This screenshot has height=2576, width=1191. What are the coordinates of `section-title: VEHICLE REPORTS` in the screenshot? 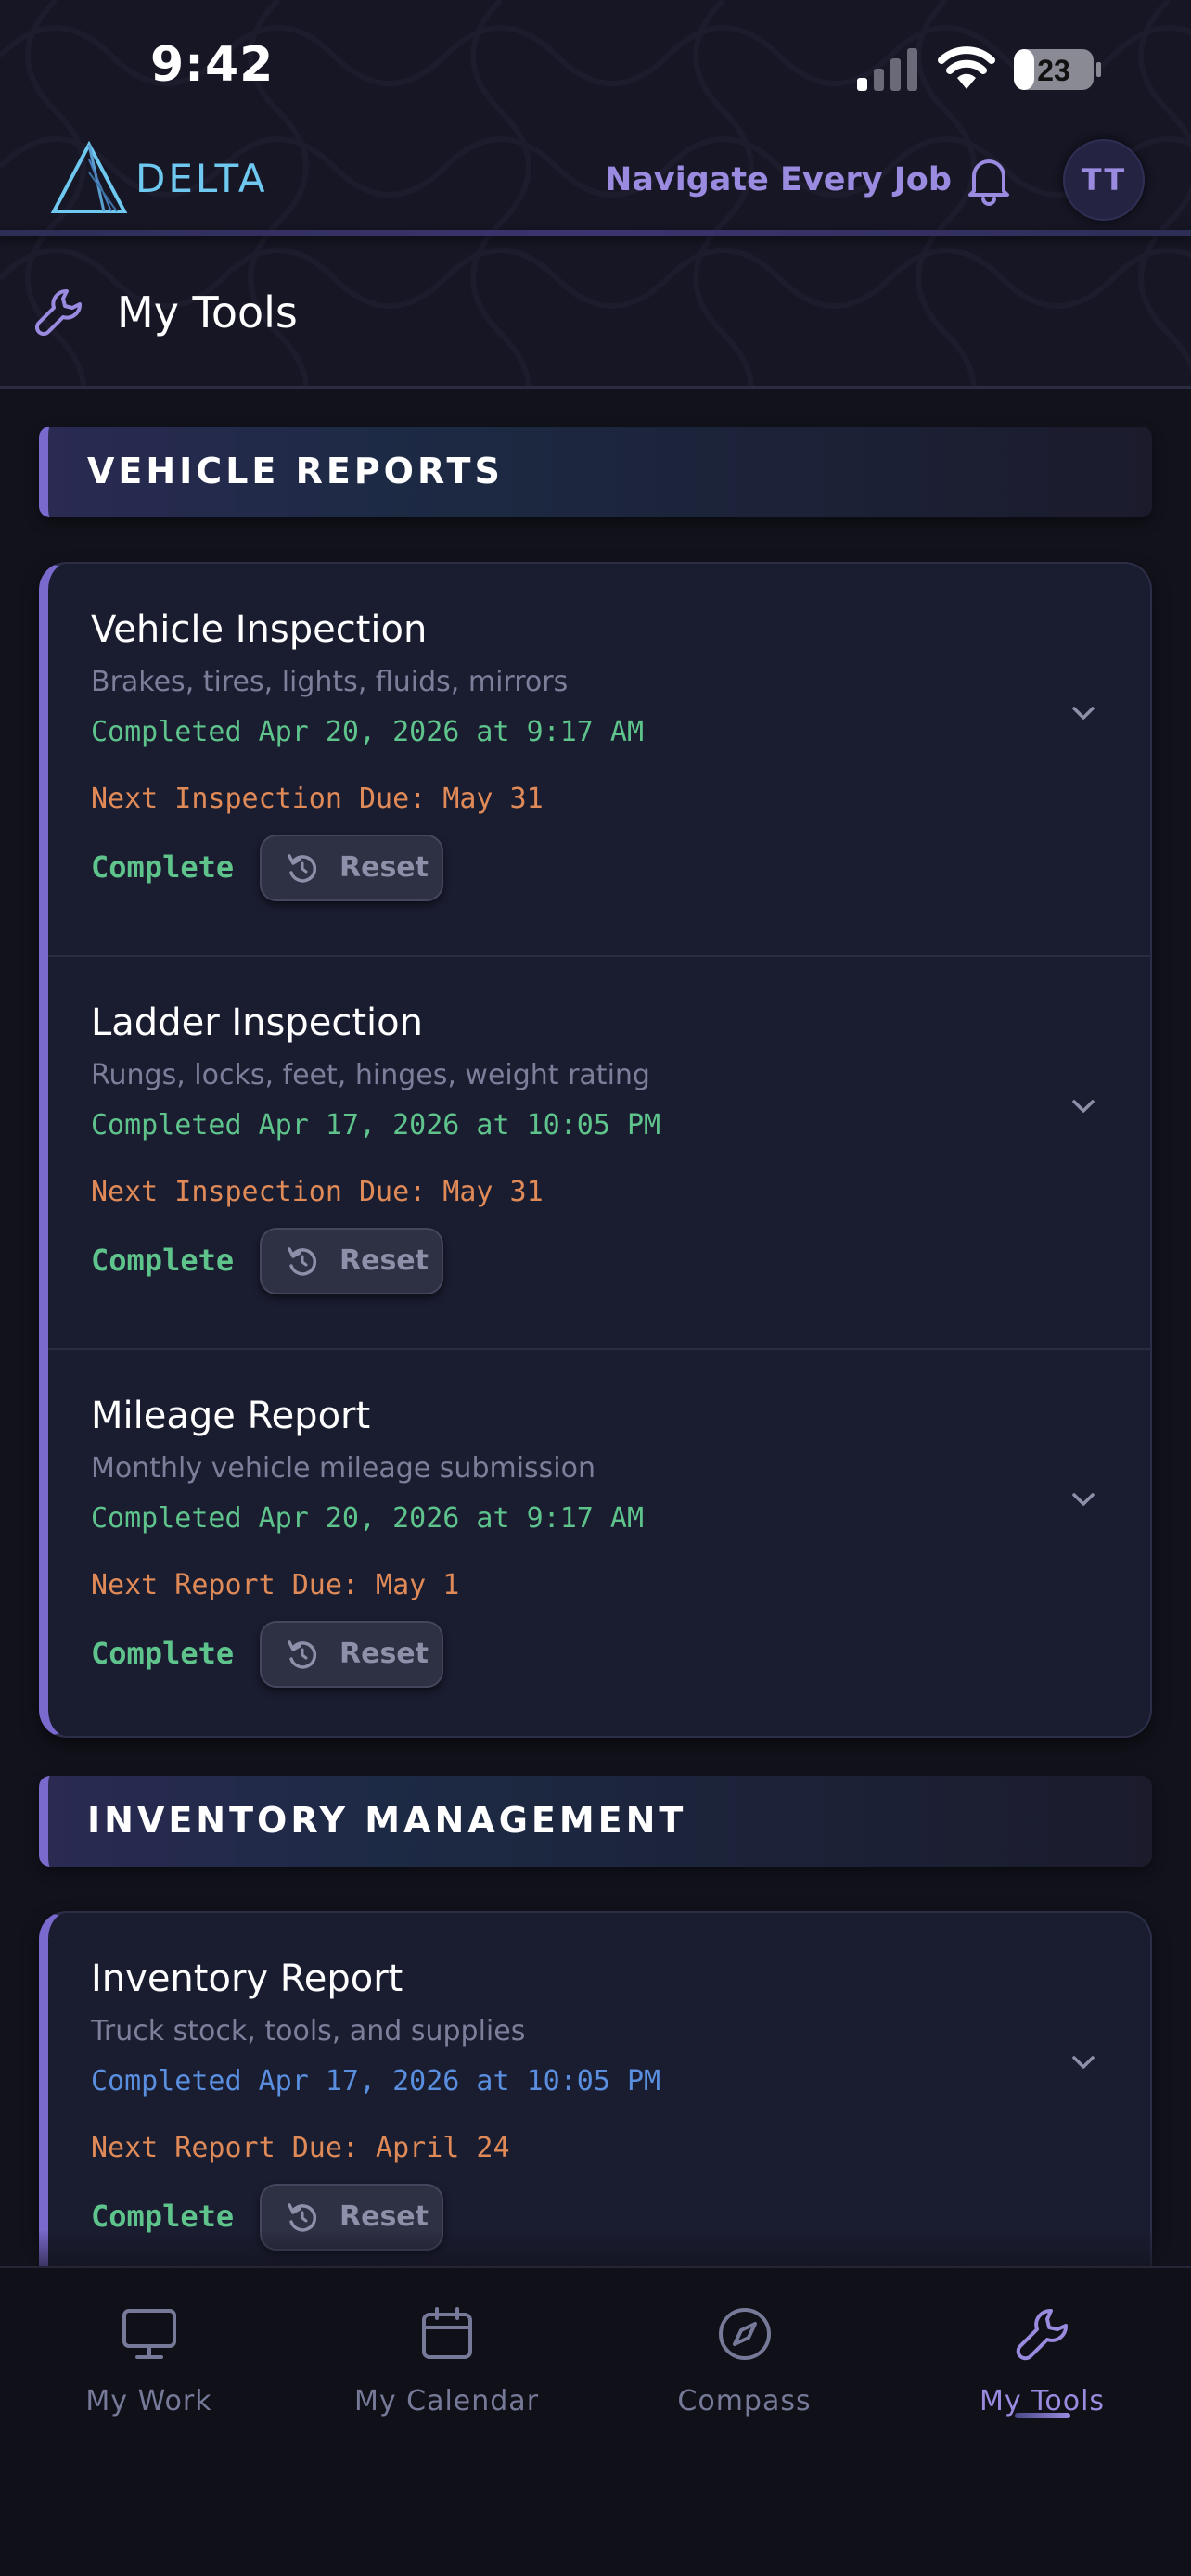 It's located at (296, 471).